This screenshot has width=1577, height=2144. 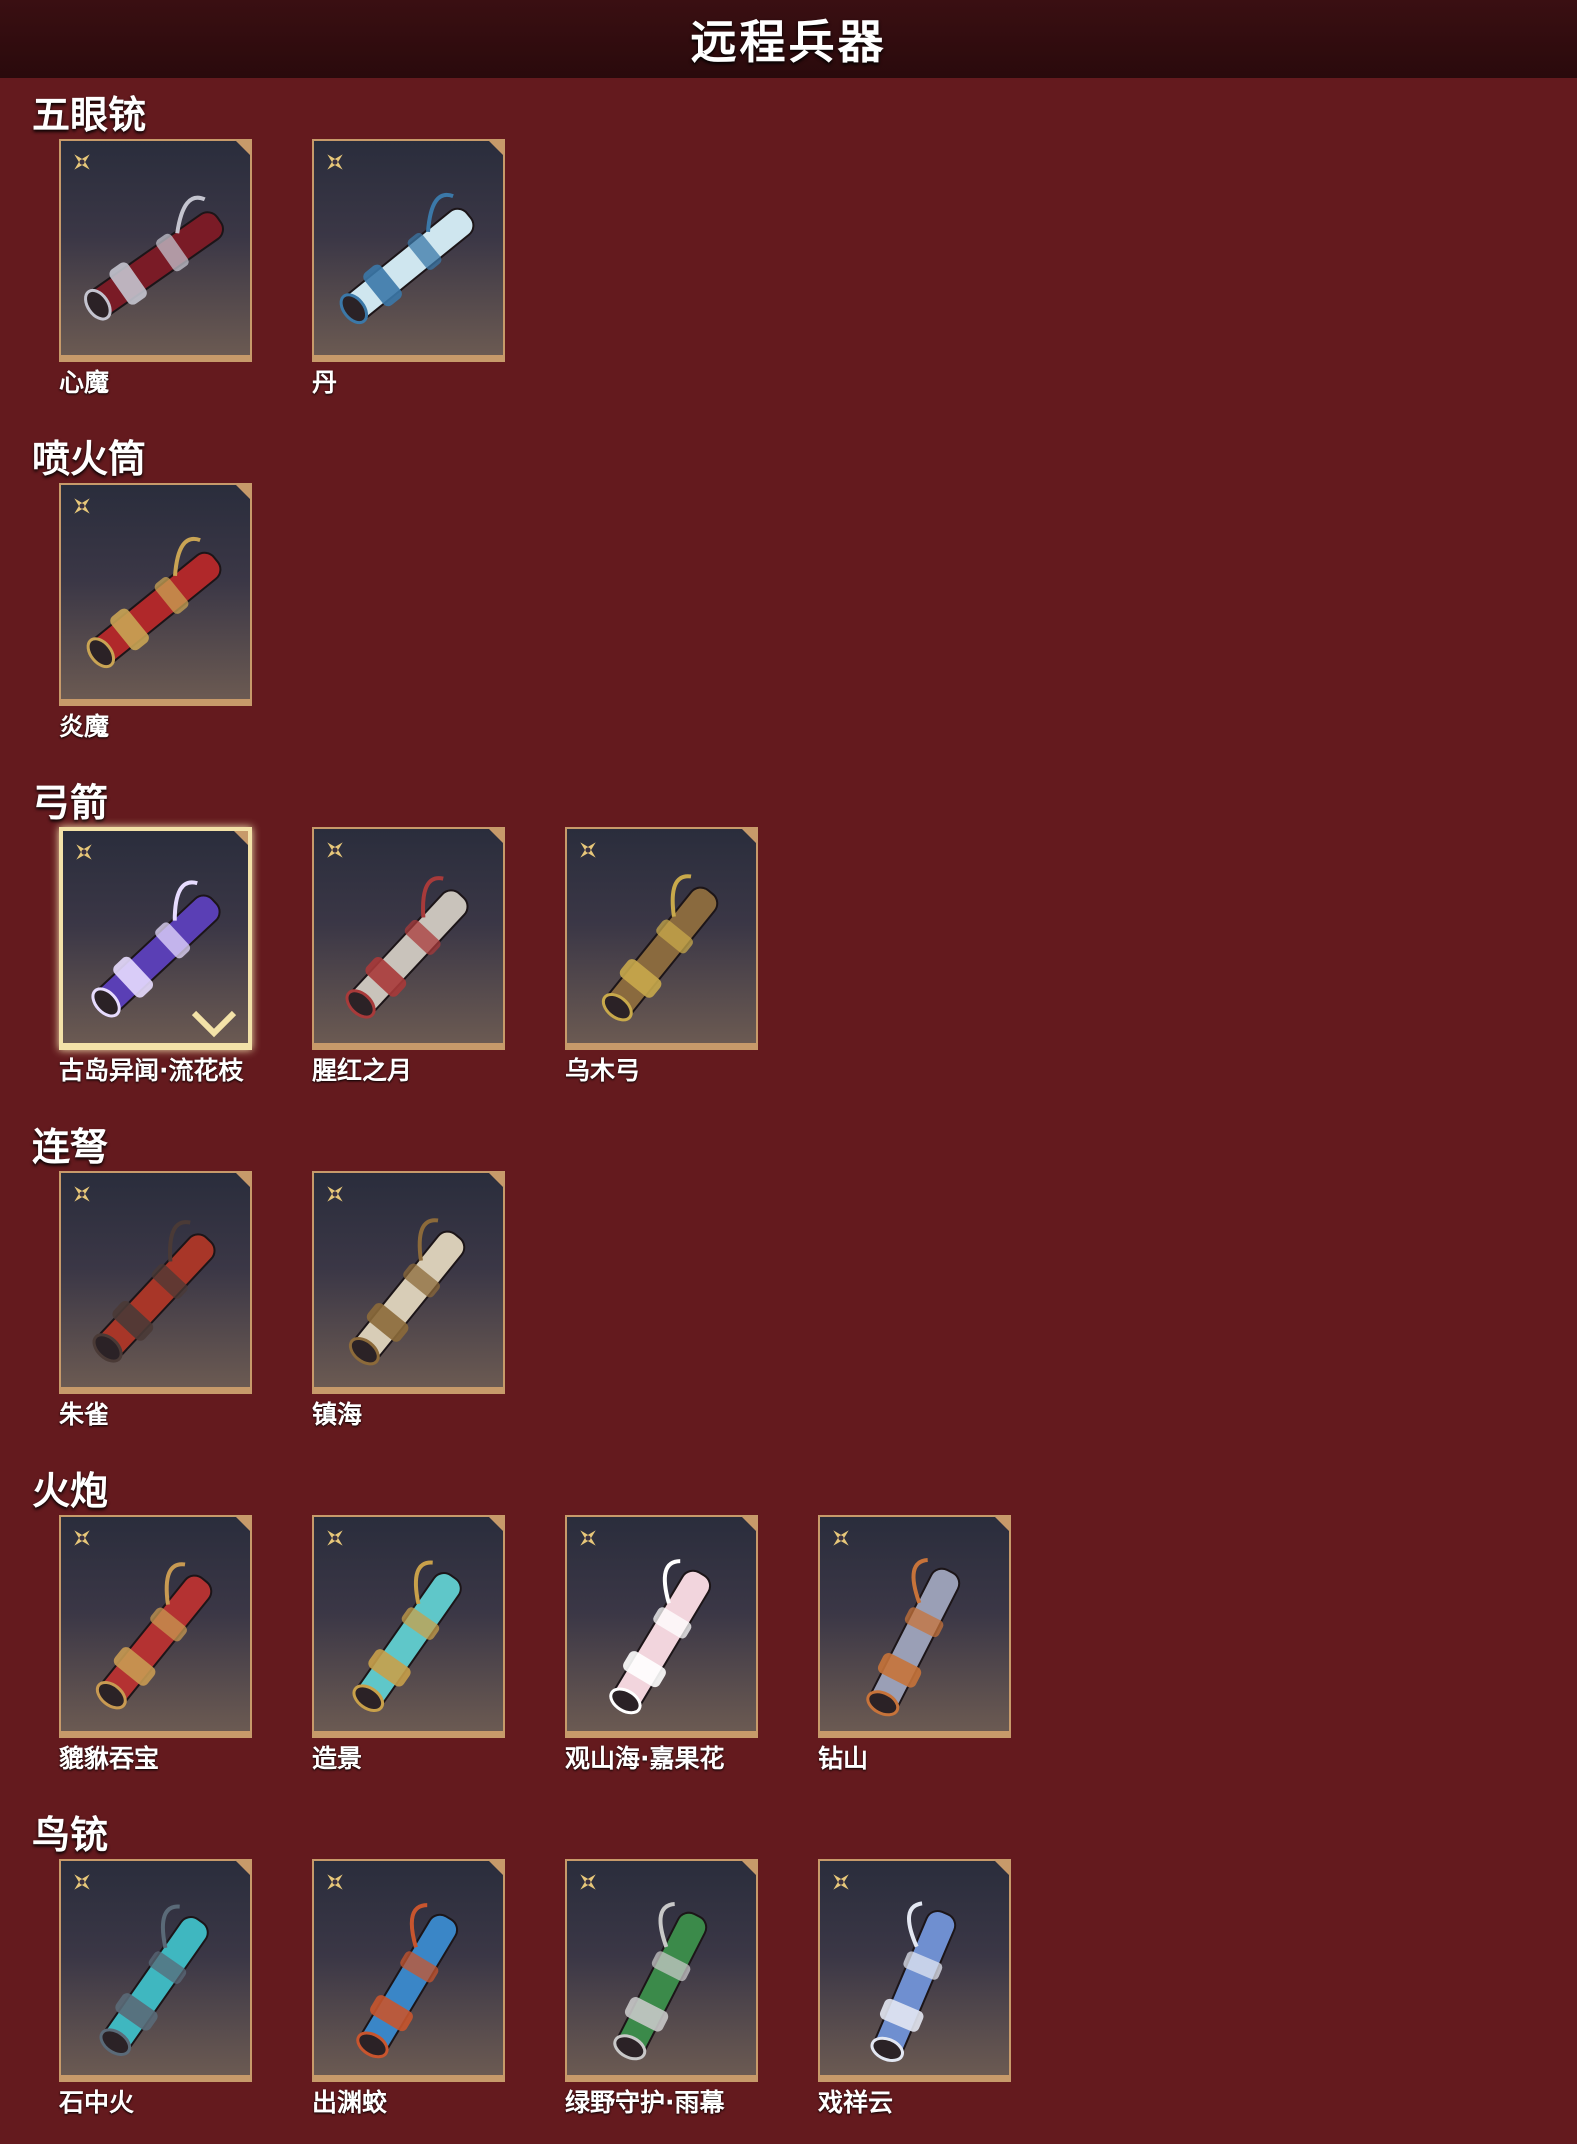 What do you see at coordinates (70, 1147) in the screenshot?
I see `category-title: 连弩` at bounding box center [70, 1147].